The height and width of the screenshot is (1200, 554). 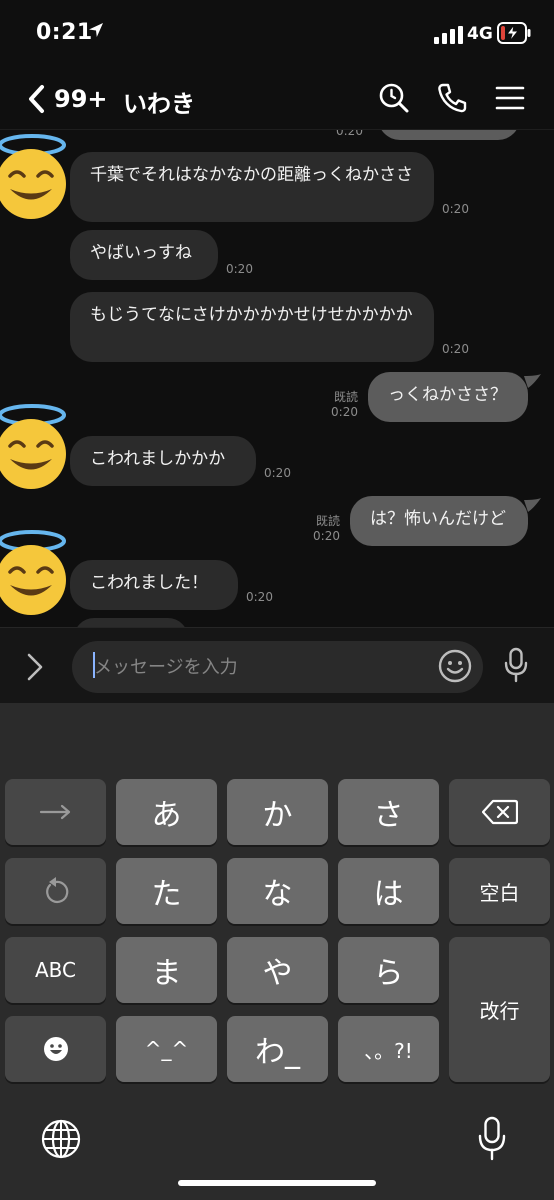 I want to click on message-bubble: こわれましかかか, so click(x=163, y=461).